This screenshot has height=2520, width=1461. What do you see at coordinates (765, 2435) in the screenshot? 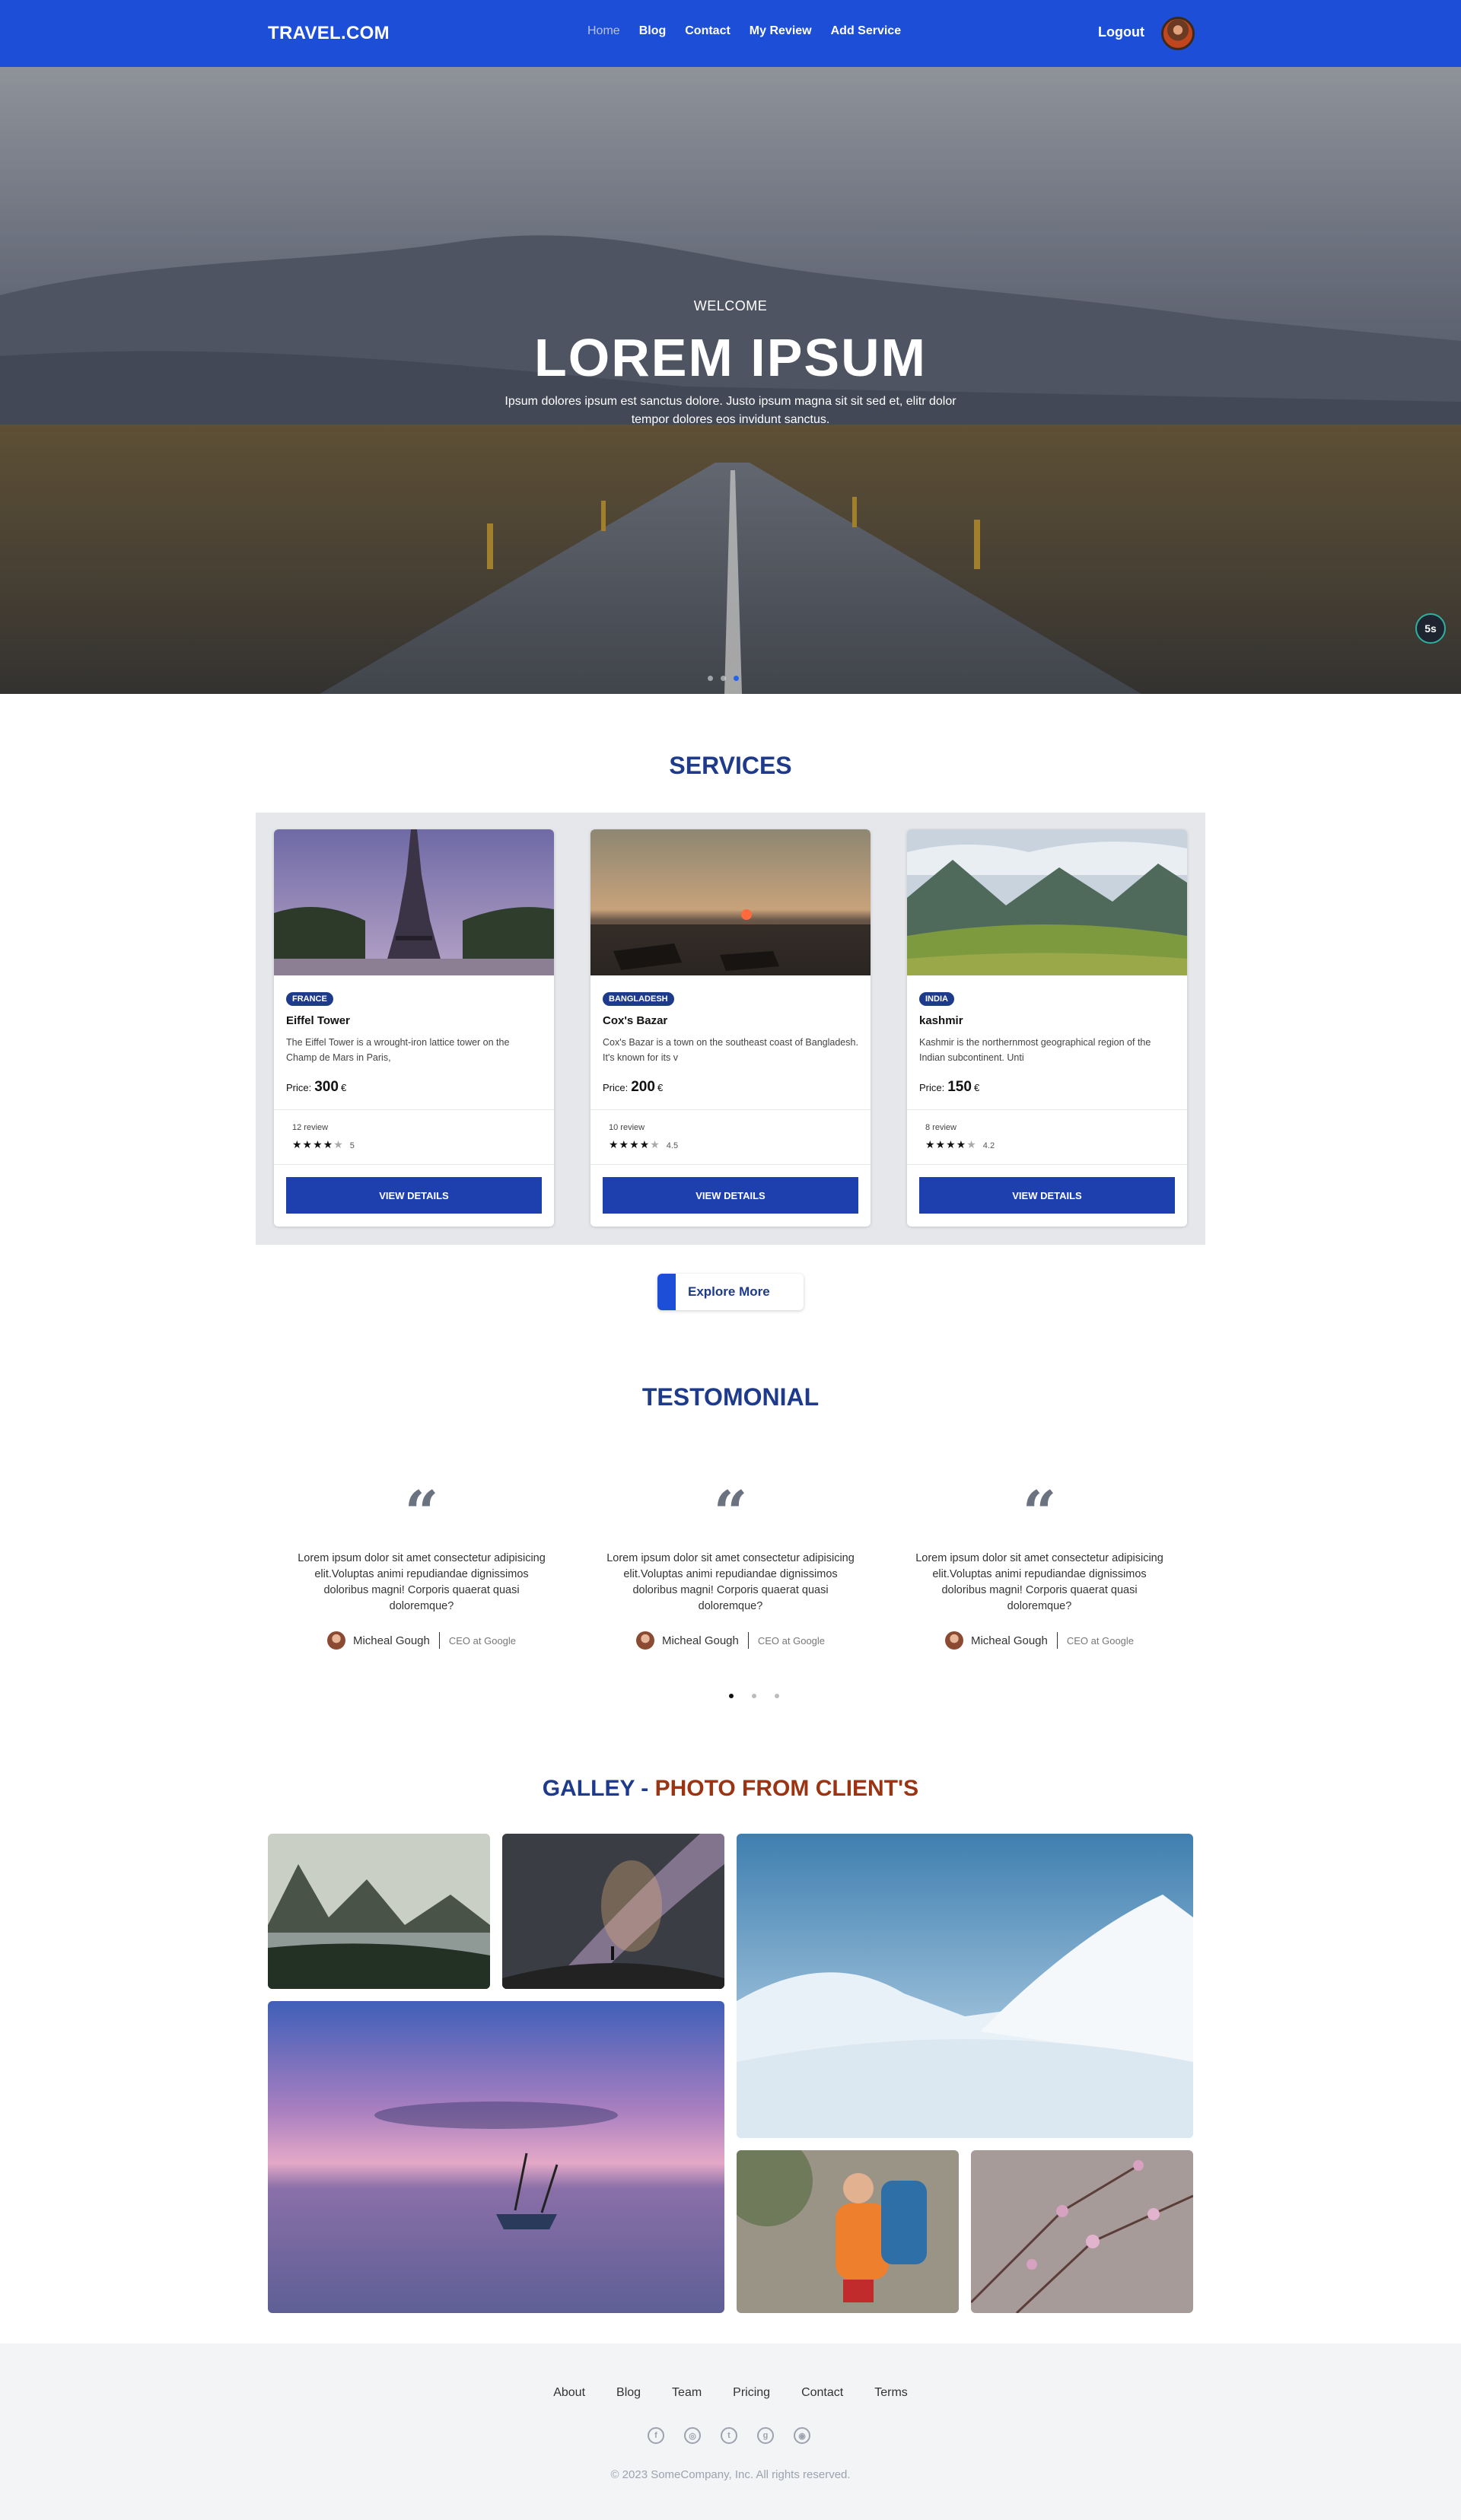
I see `github-icon: g` at bounding box center [765, 2435].